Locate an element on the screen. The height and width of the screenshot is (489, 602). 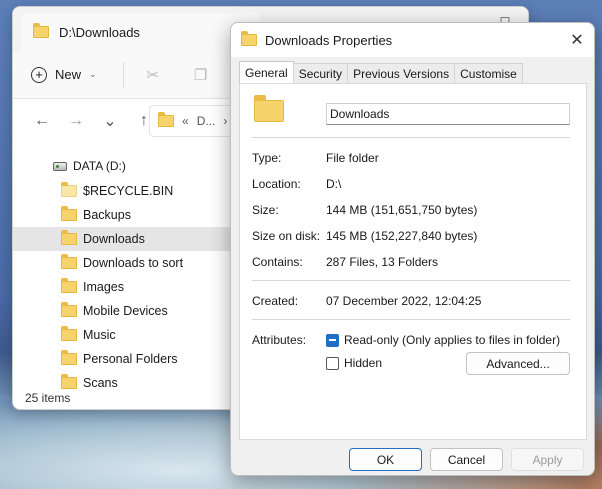
tab-previous-versions: Previous Versions is located at coordinates (401, 73).